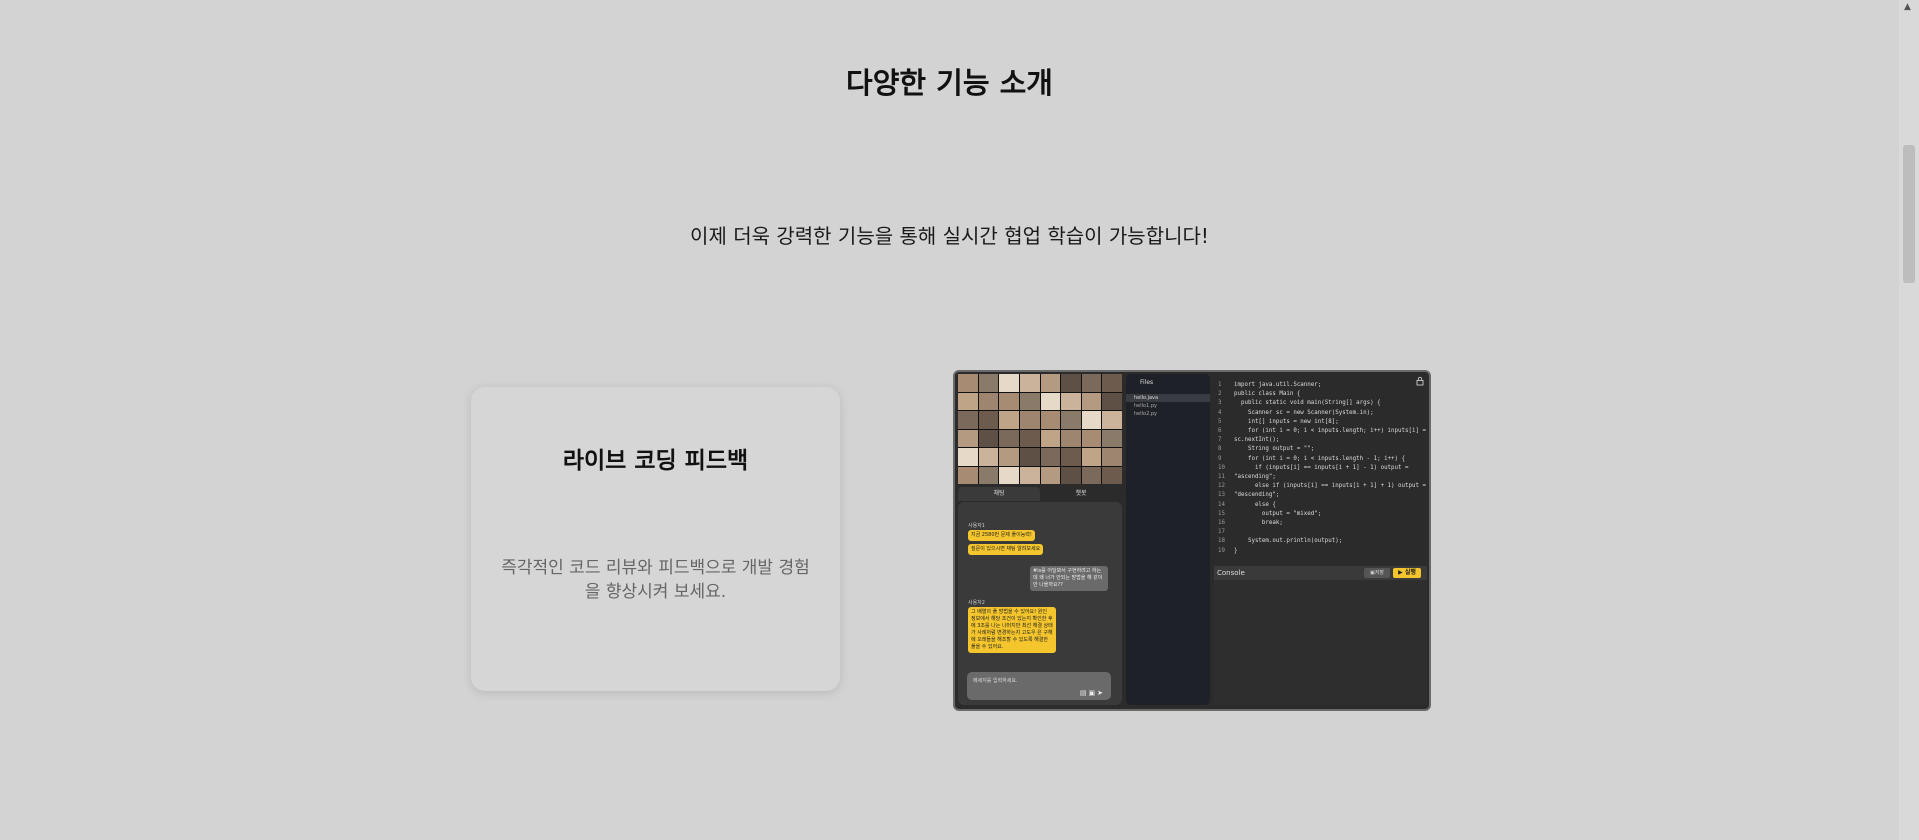 The height and width of the screenshot is (840, 1919). I want to click on chat-tabs: 채팅 챗봇, so click(1040, 494).